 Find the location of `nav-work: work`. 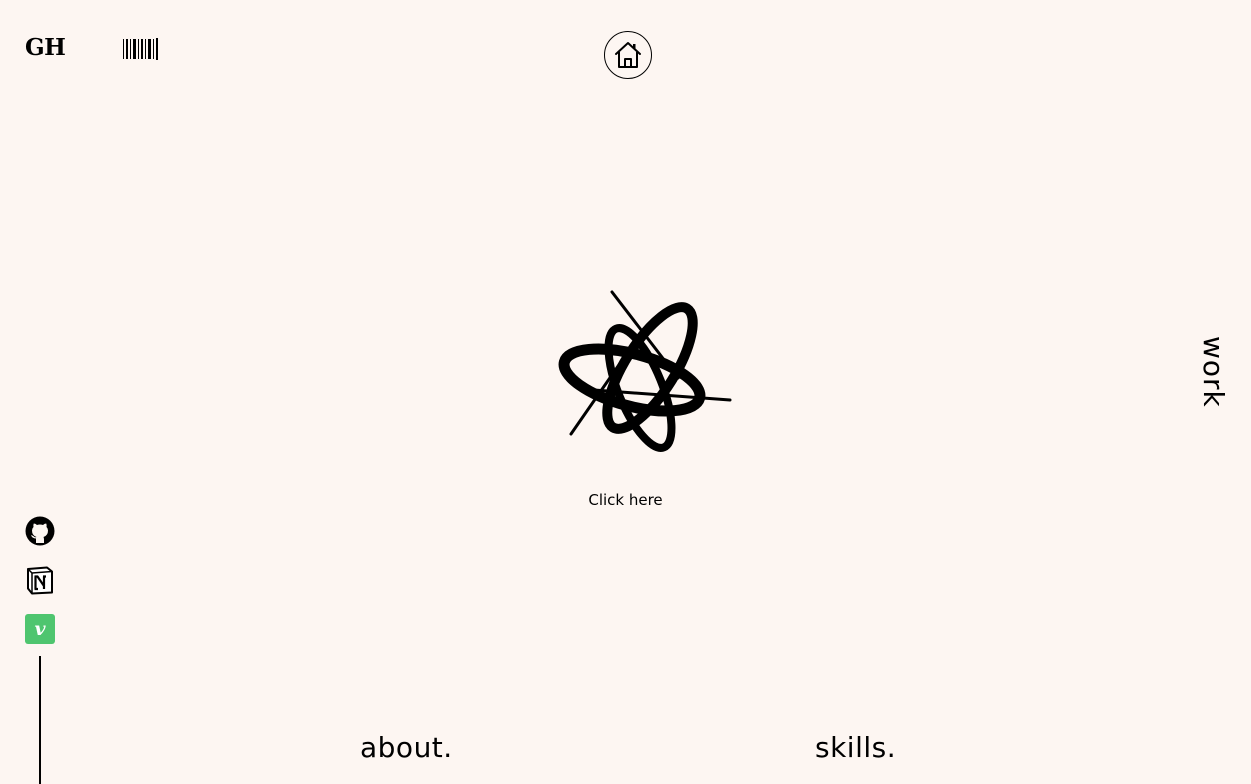

nav-work: work is located at coordinates (1213, 374).